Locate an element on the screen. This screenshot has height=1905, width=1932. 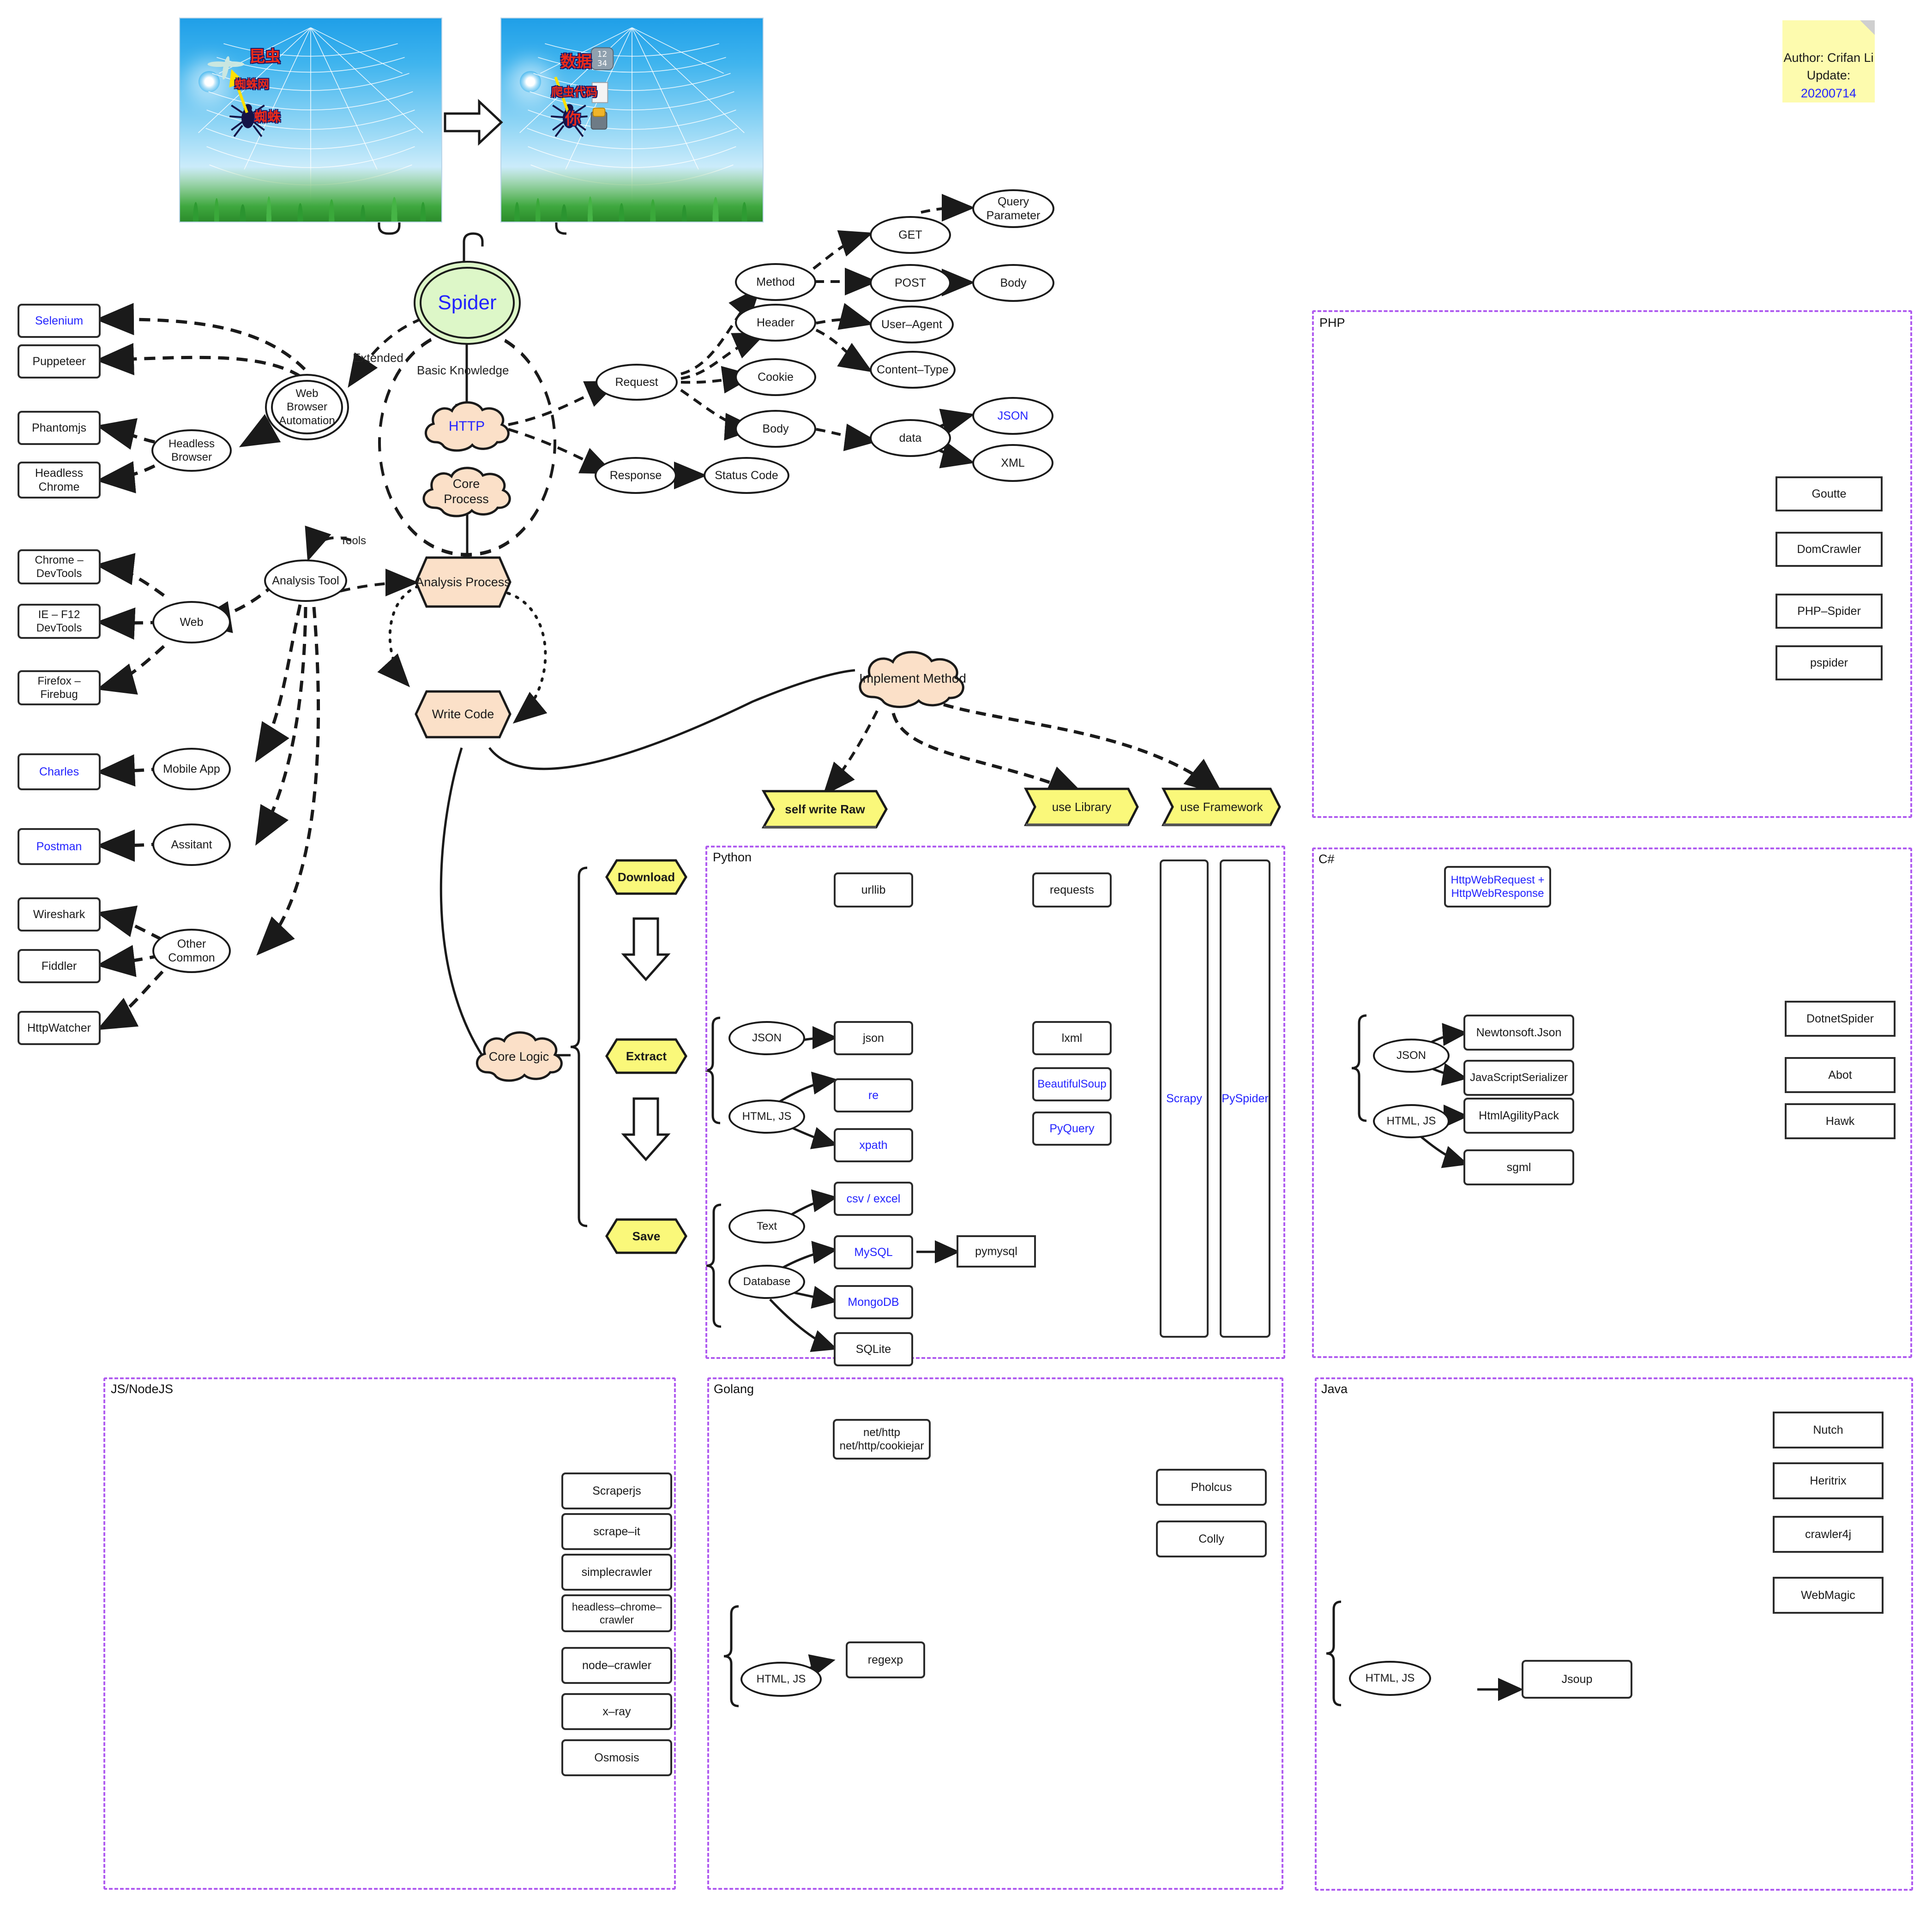
node-ie-f12-devtools: IE – F12 DevTools is located at coordinates (60, 622).